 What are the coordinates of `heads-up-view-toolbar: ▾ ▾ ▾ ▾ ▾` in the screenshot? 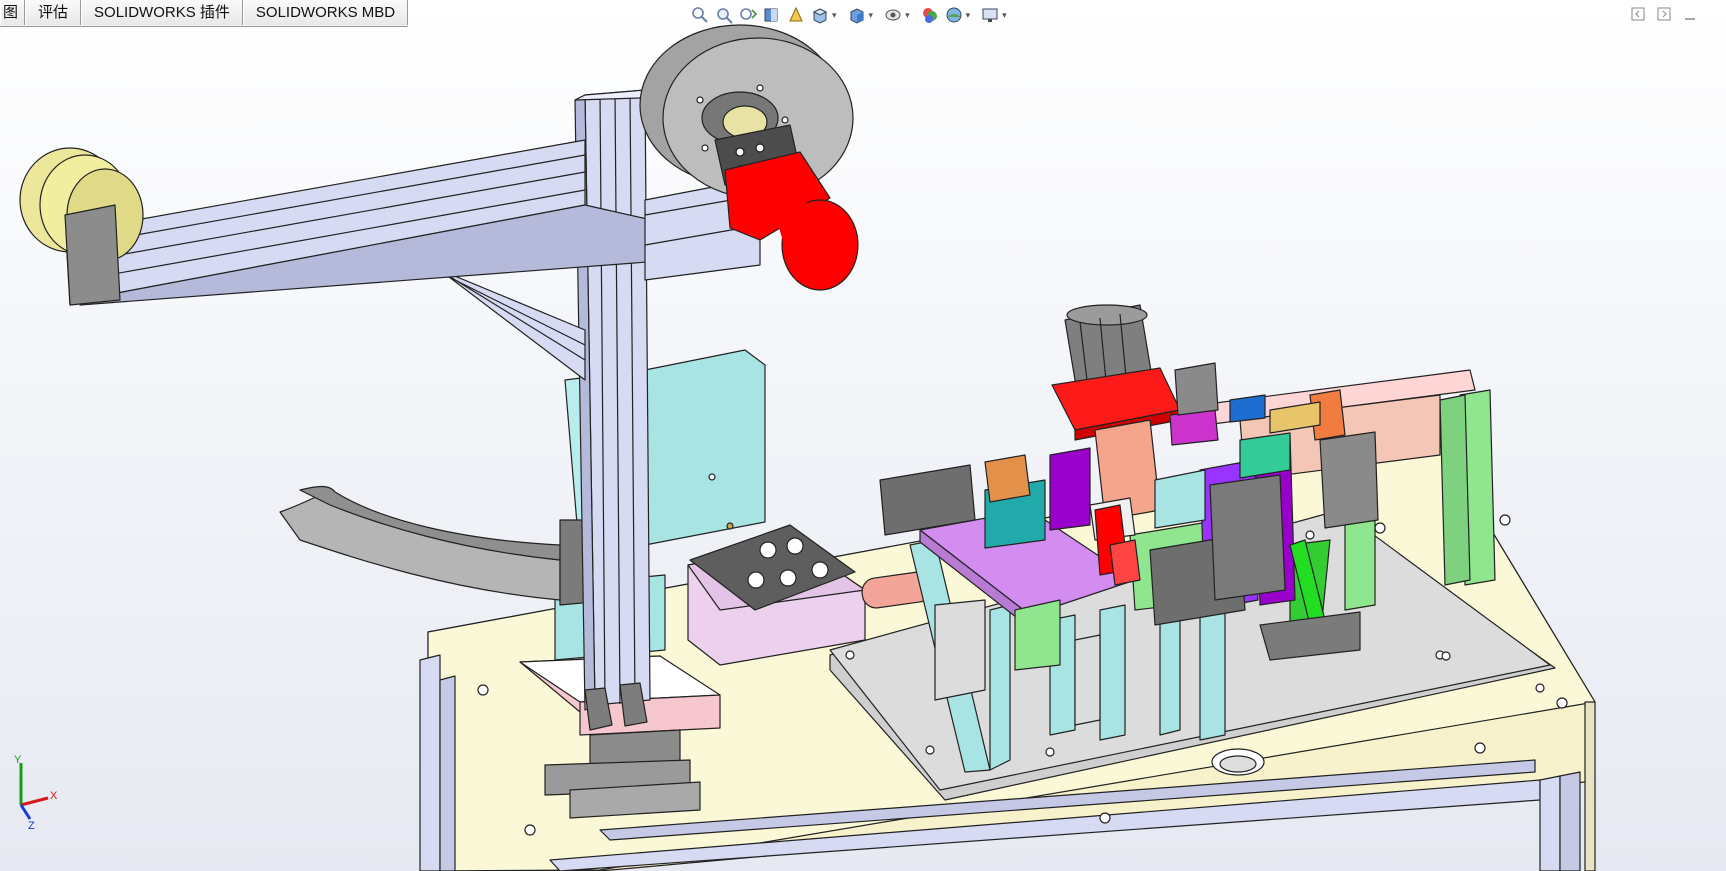 It's located at (851, 15).